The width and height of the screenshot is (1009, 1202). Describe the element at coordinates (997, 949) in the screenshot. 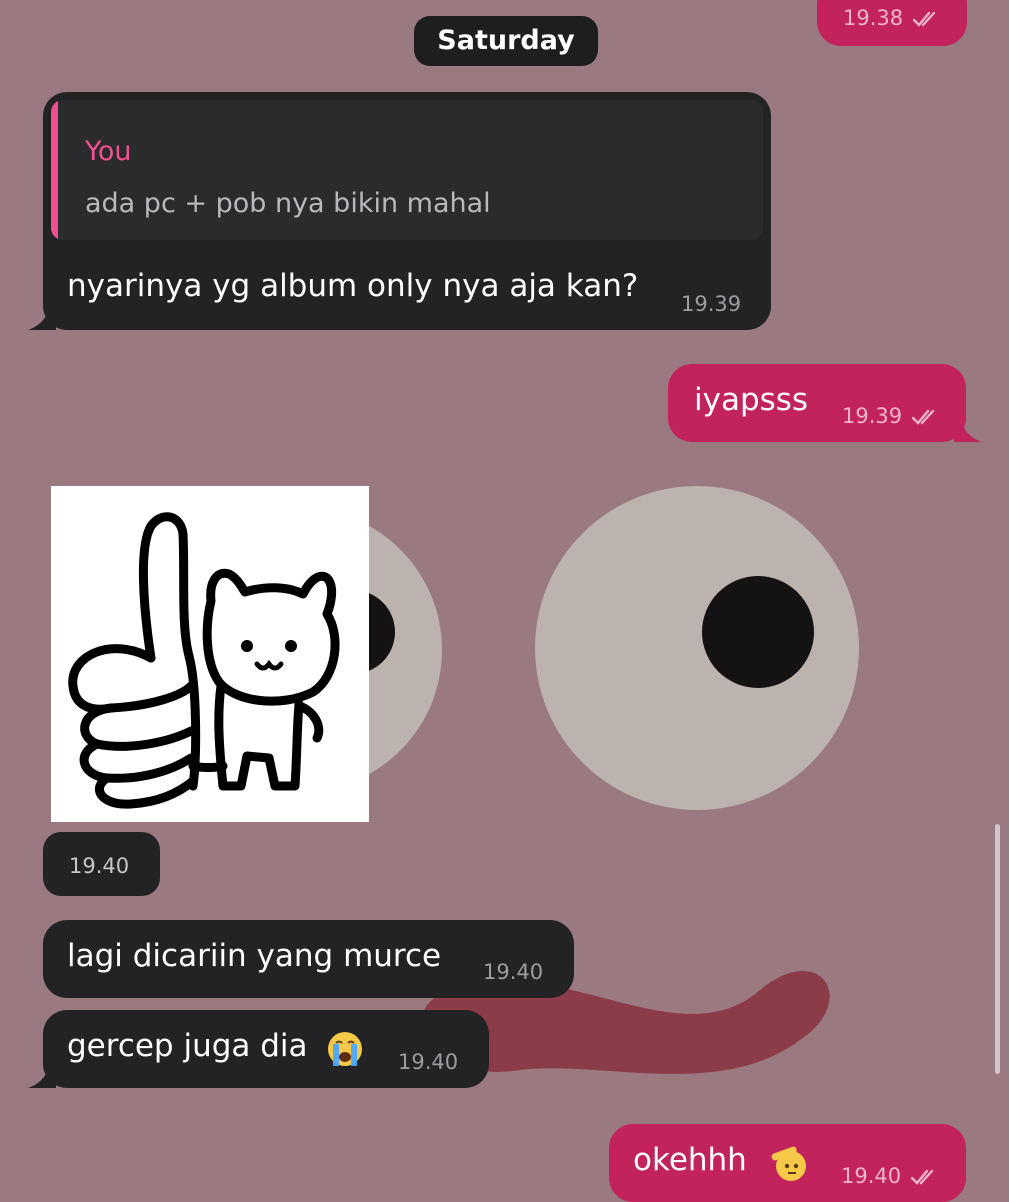

I see `scrollbar` at that location.